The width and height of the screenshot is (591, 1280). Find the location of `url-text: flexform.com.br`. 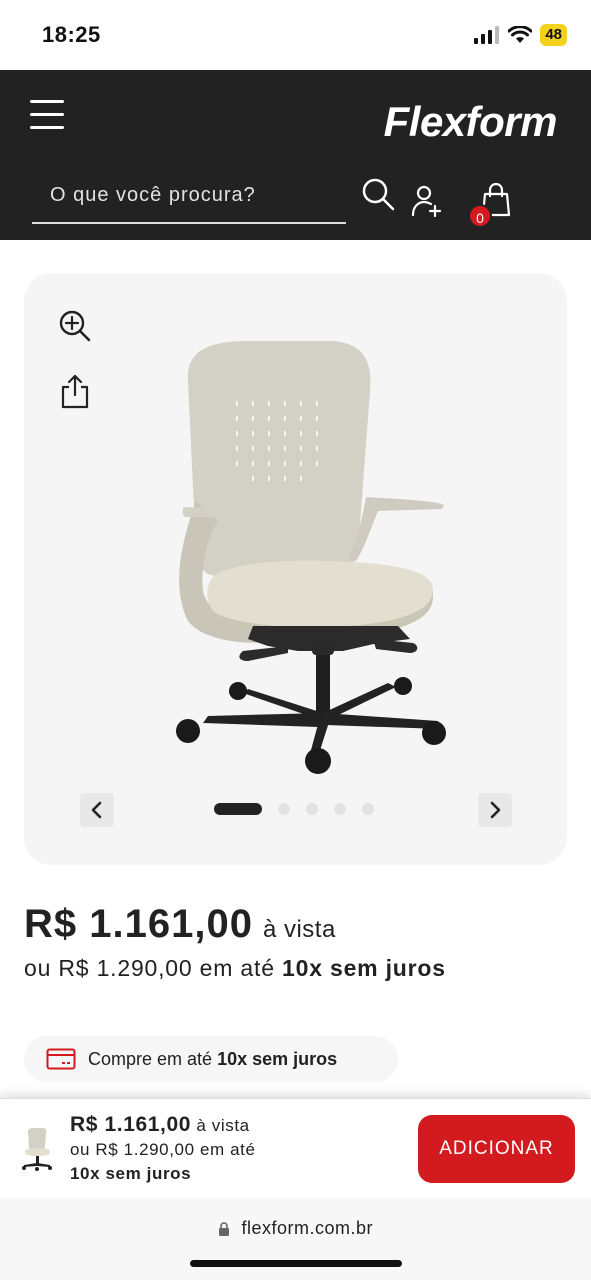

url-text: flexform.com.br is located at coordinates (307, 1228).